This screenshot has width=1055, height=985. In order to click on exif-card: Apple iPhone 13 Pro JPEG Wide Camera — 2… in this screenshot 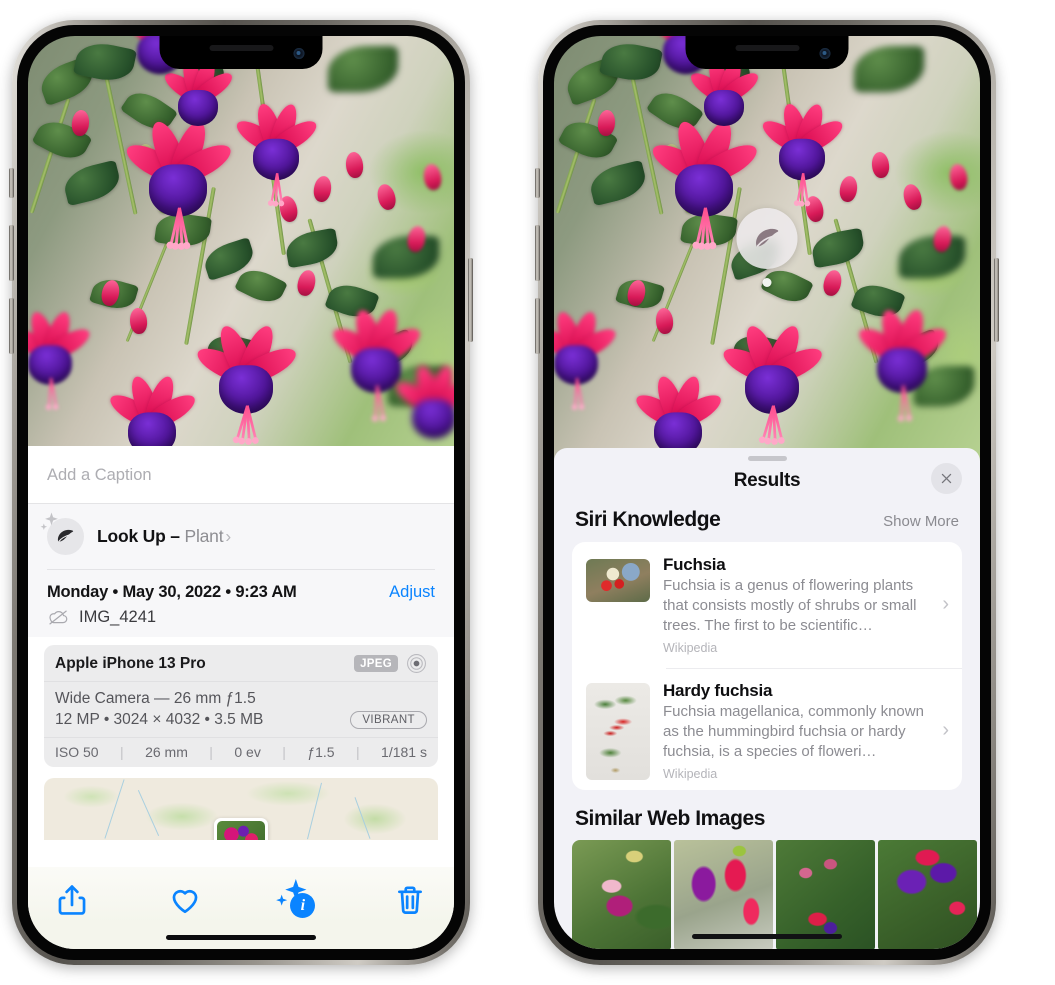, I will do `click(241, 706)`.